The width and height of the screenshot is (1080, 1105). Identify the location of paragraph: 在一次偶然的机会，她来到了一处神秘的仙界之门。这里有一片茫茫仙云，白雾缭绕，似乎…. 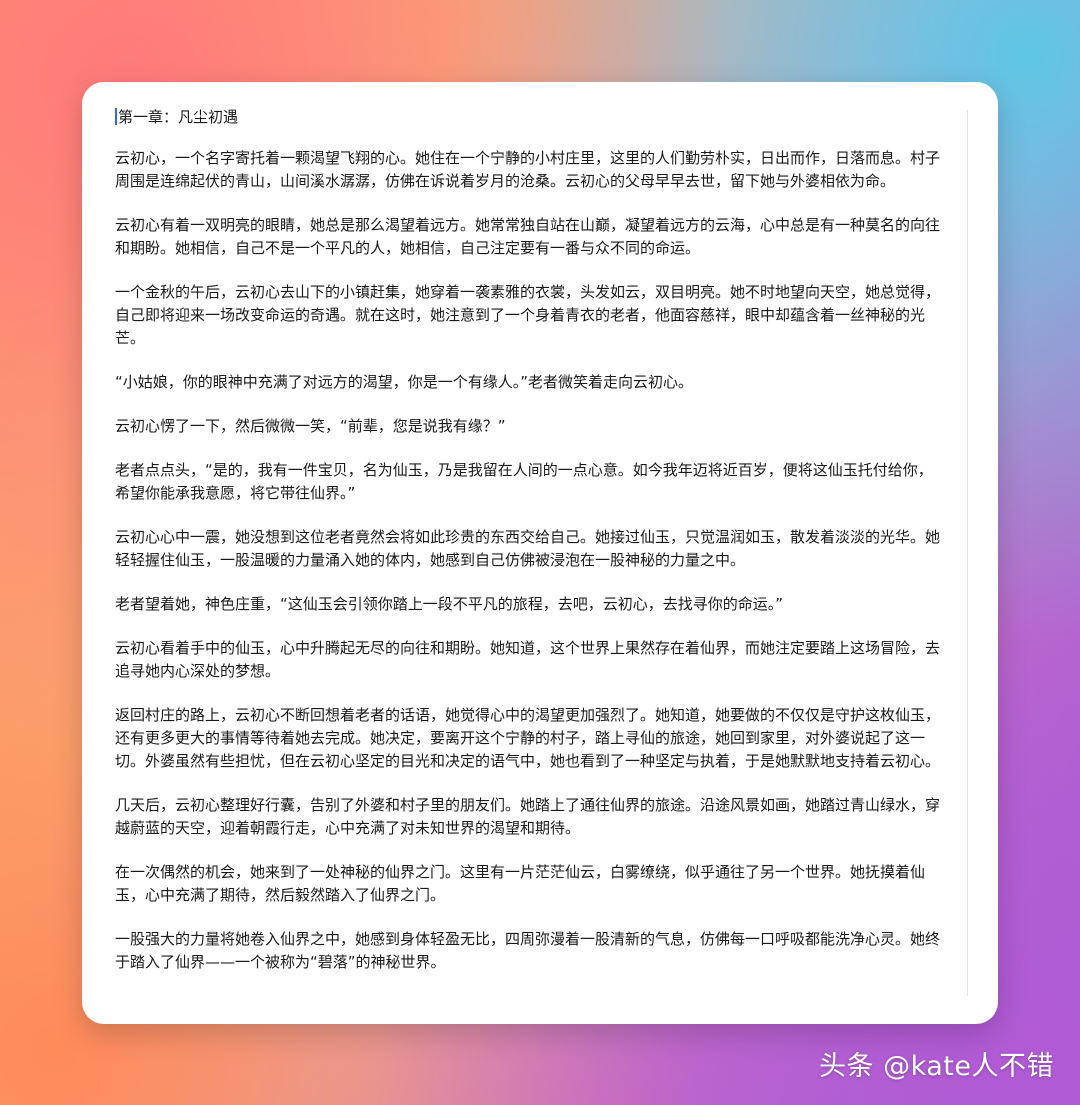
(520, 883).